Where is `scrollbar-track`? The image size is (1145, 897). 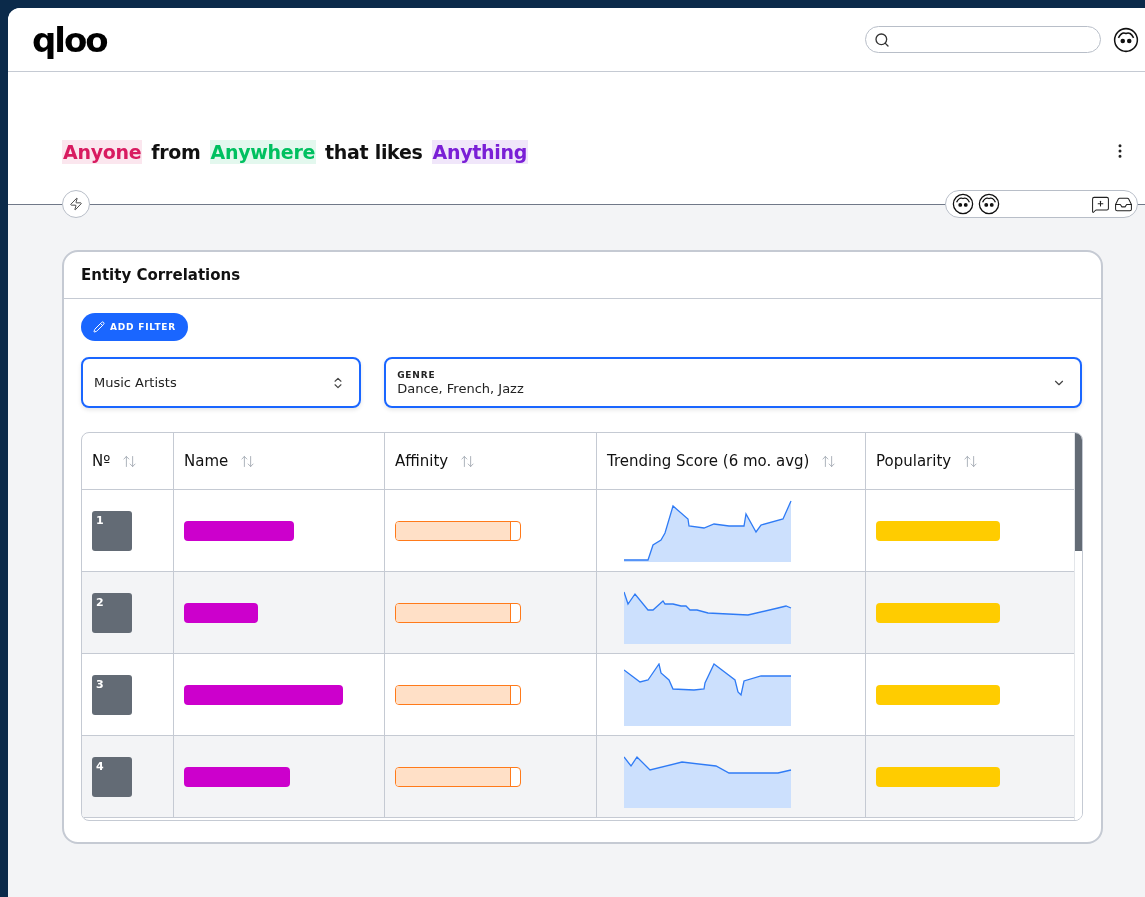
scrollbar-track is located at coordinates (1078, 626).